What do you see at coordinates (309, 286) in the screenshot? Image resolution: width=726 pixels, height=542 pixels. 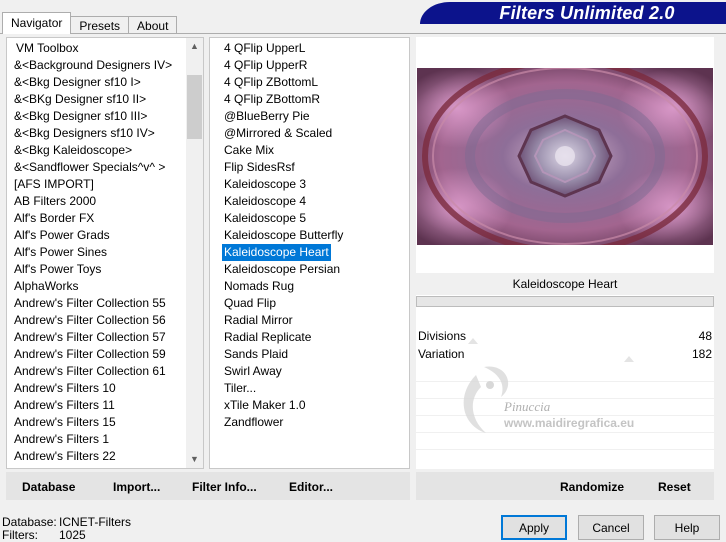 I see `filter-item: Nomads Rug` at bounding box center [309, 286].